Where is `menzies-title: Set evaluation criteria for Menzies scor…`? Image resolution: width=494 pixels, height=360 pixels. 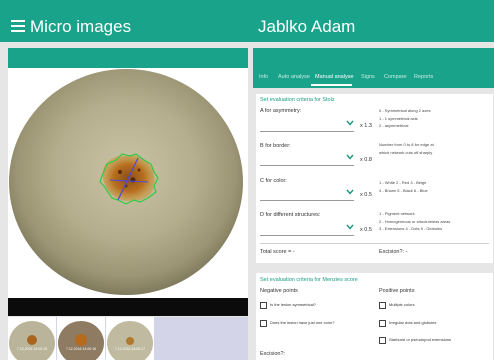 menzies-title: Set evaluation criteria for Menzies scor… is located at coordinates (309, 280).